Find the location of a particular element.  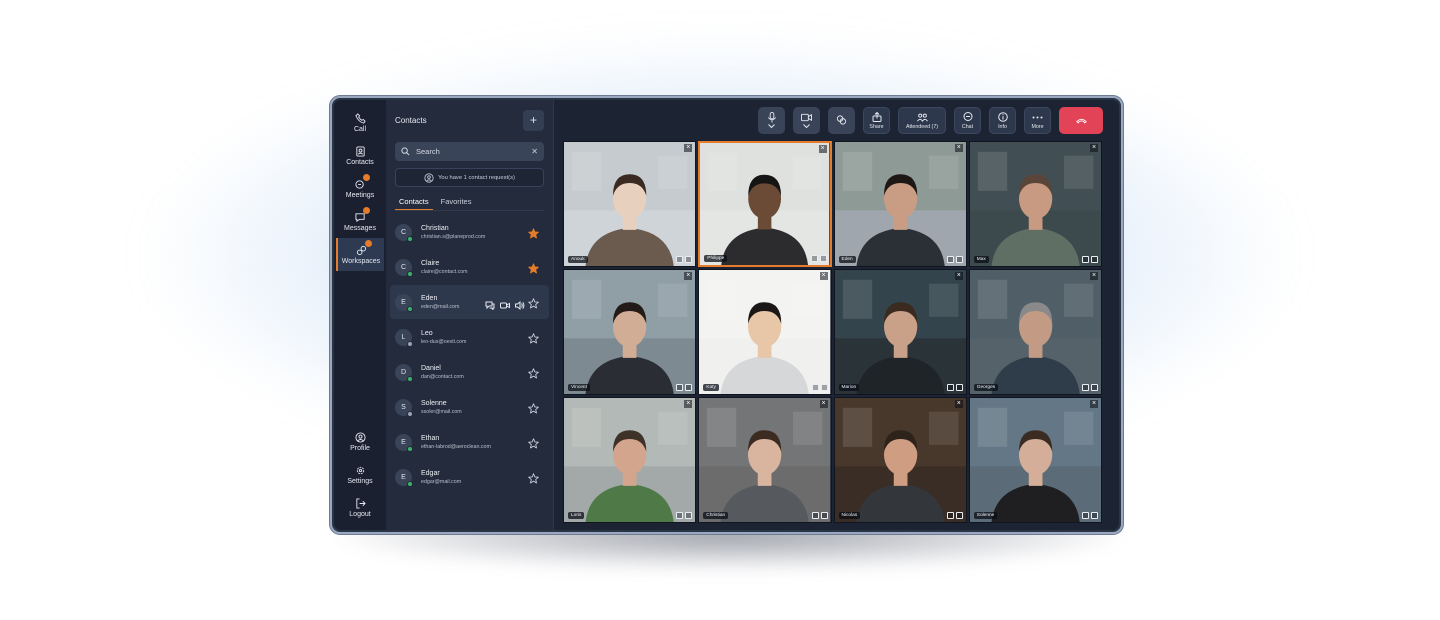

end-call-button is located at coordinates (1081, 120).